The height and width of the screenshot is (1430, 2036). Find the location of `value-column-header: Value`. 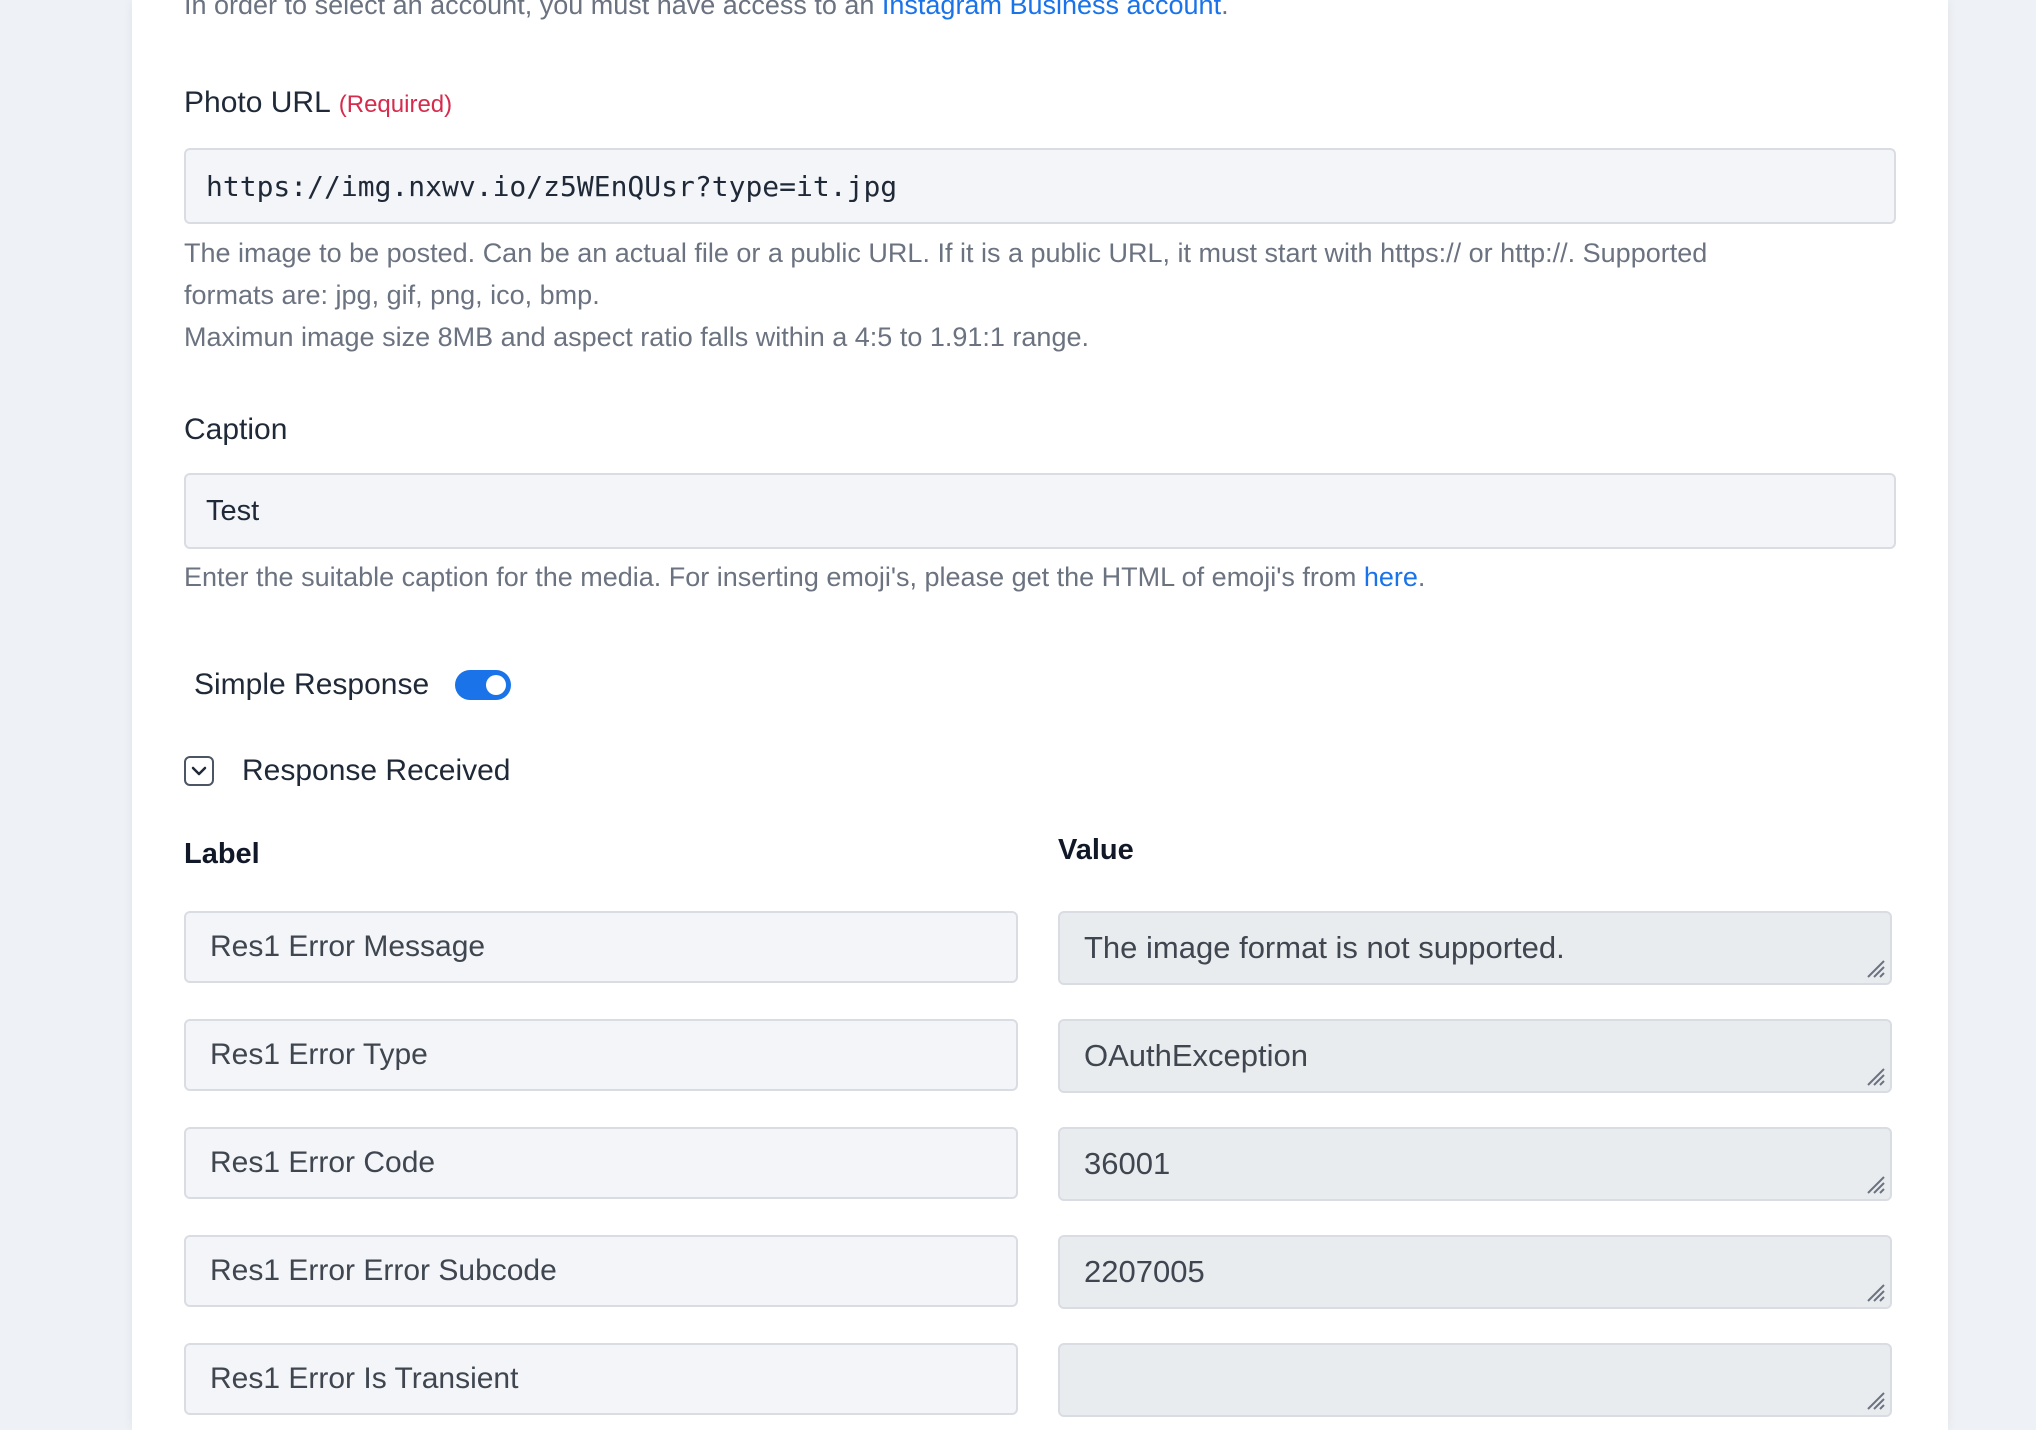

value-column-header: Value is located at coordinates (1096, 850).